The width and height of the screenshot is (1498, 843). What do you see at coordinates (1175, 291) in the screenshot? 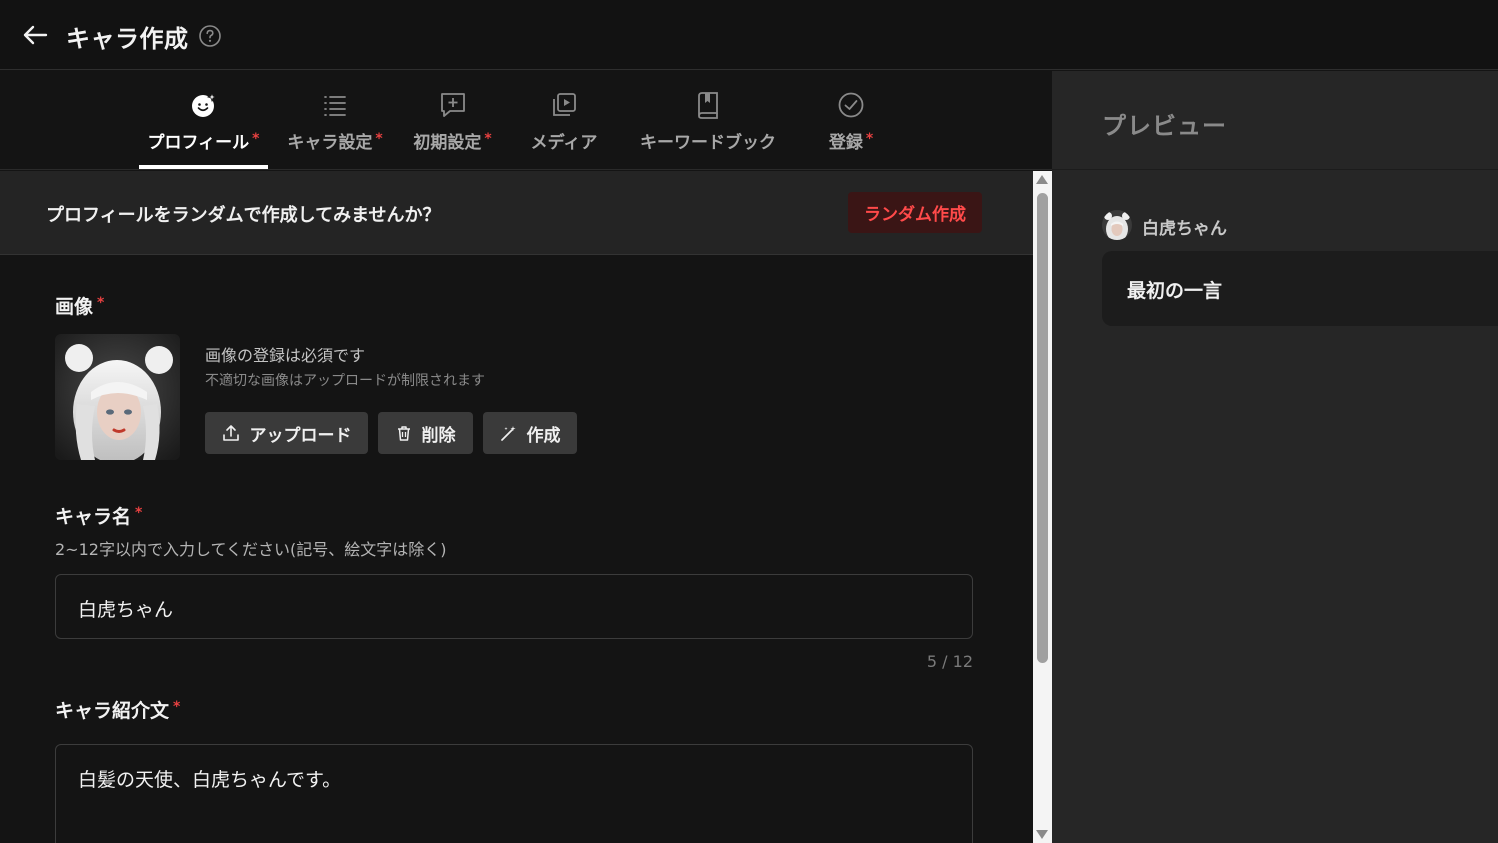
I see `preview-first-message: 最初の一言` at bounding box center [1175, 291].